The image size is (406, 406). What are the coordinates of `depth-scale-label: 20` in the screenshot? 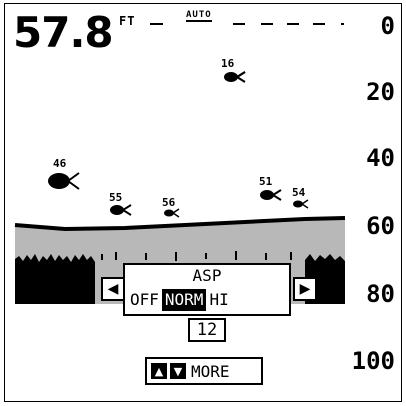 It's located at (380, 92).